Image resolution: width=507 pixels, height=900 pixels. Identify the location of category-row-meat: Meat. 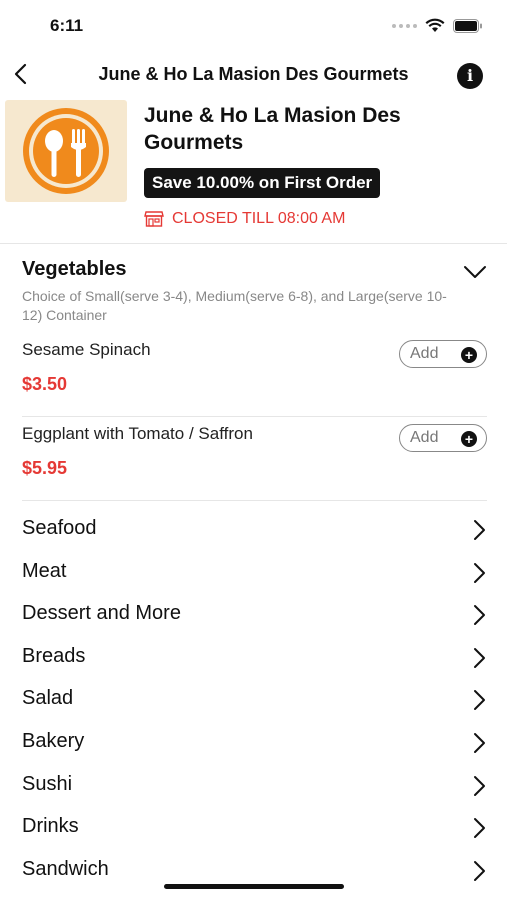
(254, 573).